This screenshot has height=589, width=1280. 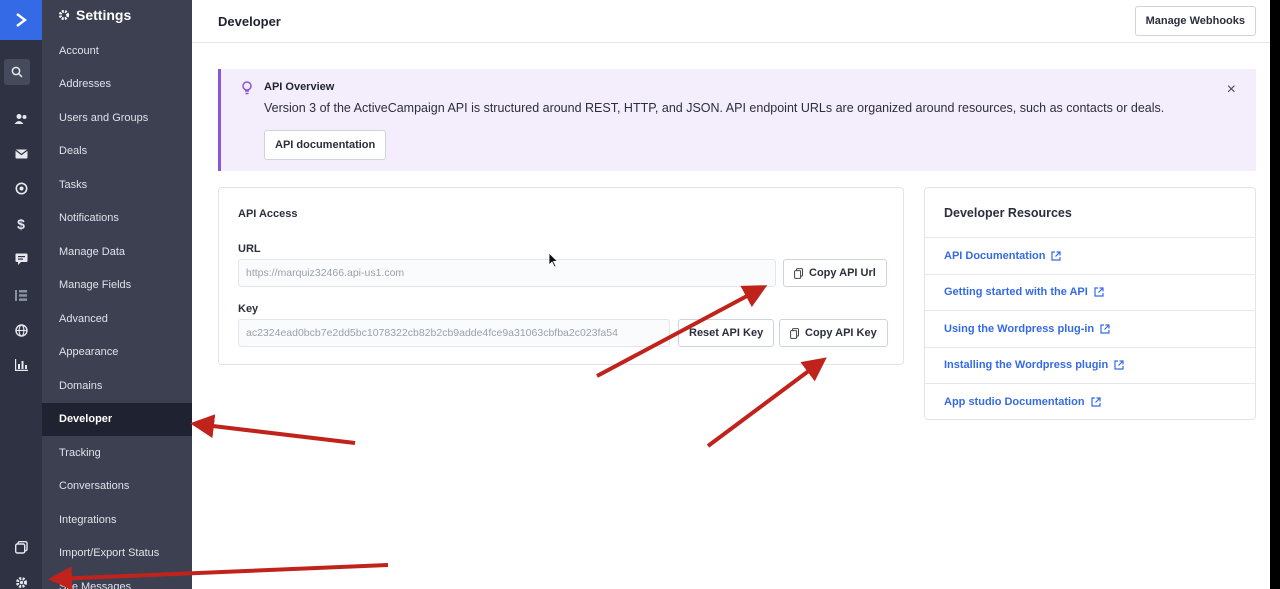 I want to click on mail-icon, so click(x=21, y=154).